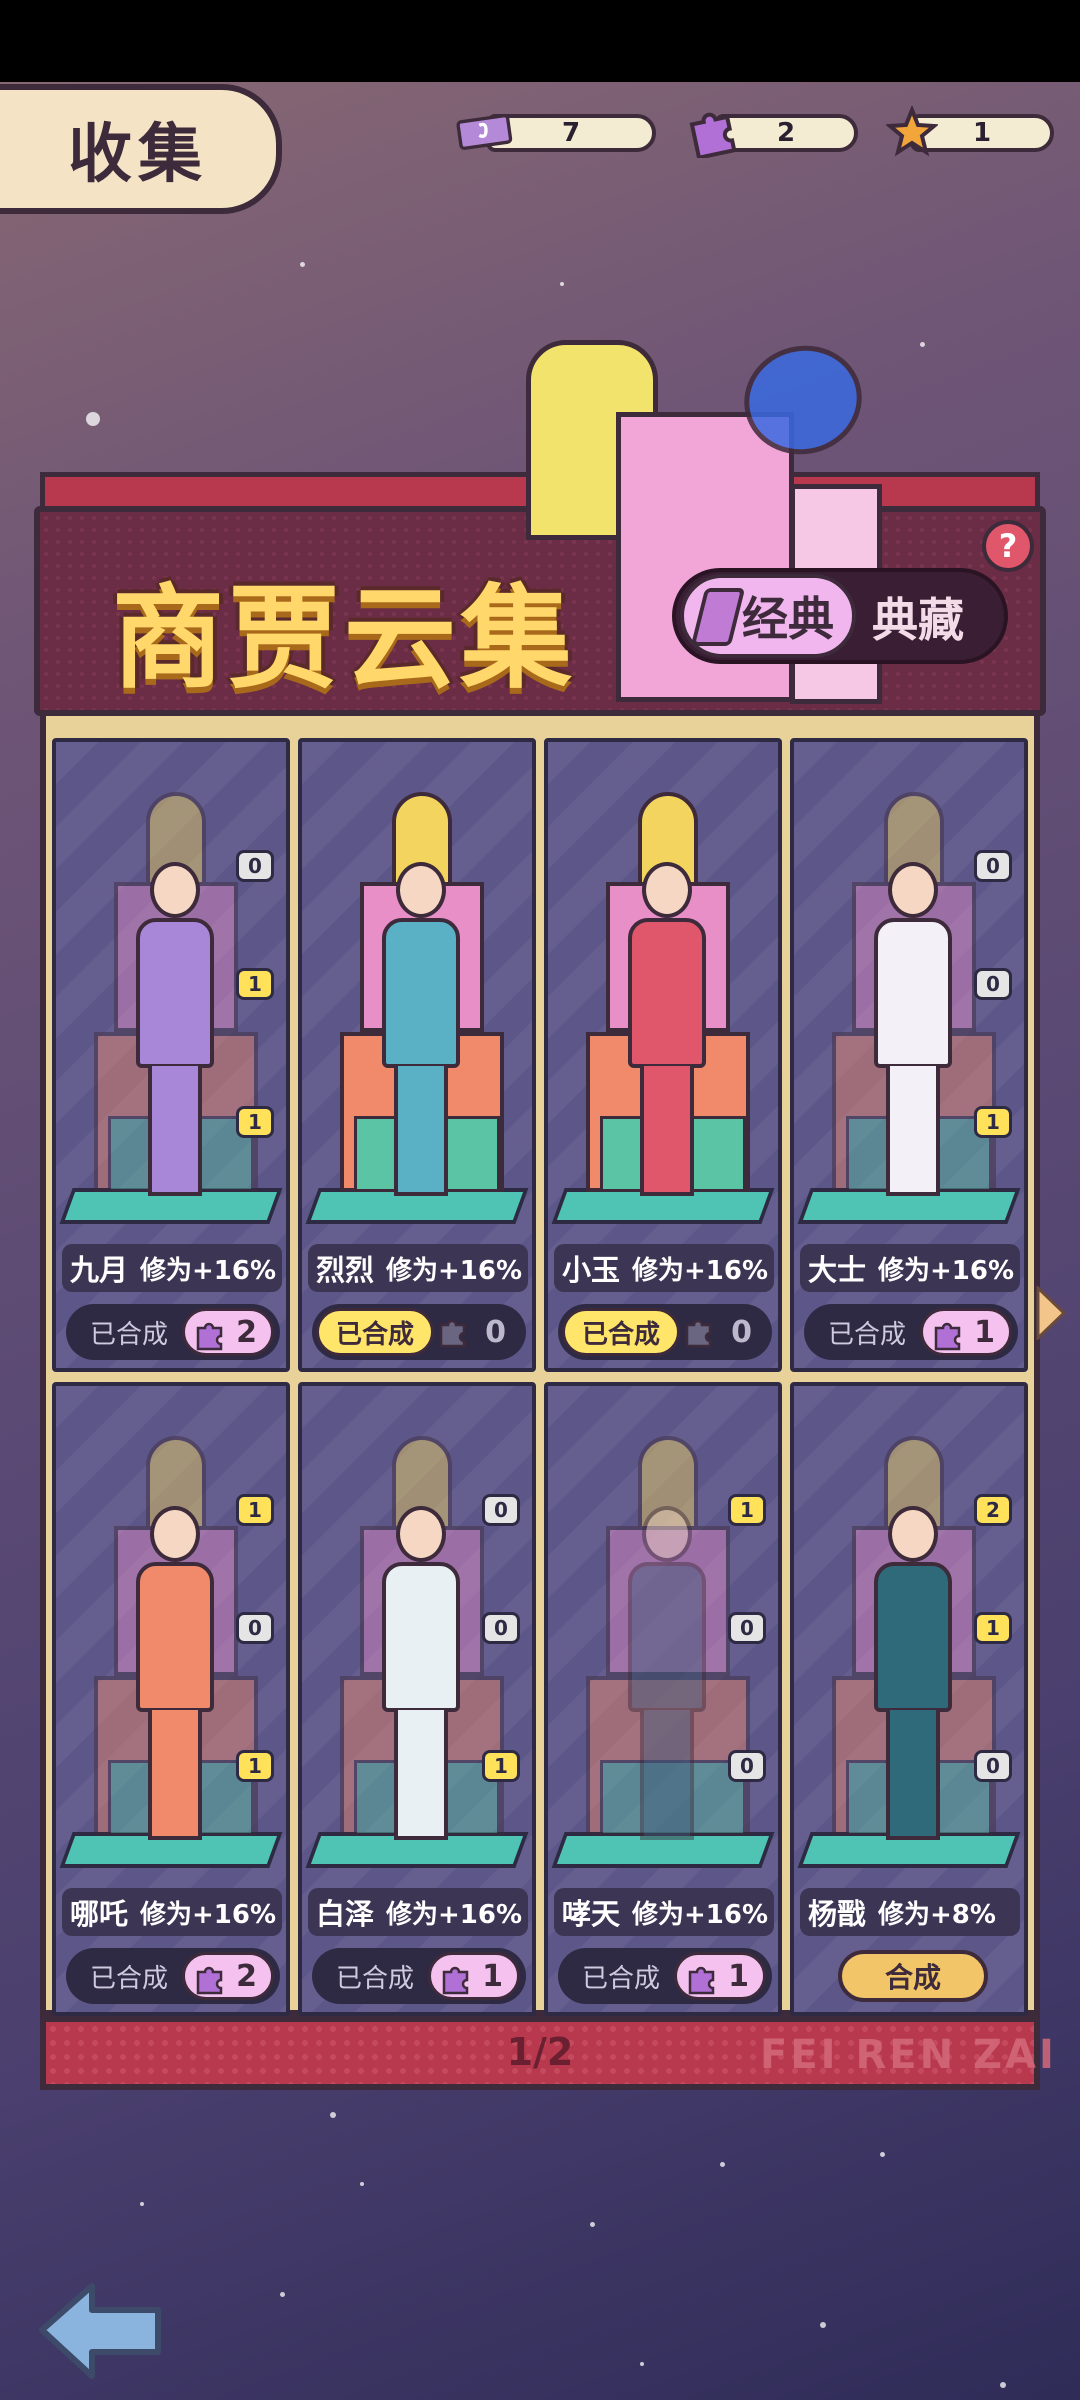 The width and height of the screenshot is (1080, 2400). Describe the element at coordinates (1008, 546) in the screenshot. I see `help-button: ?` at that location.